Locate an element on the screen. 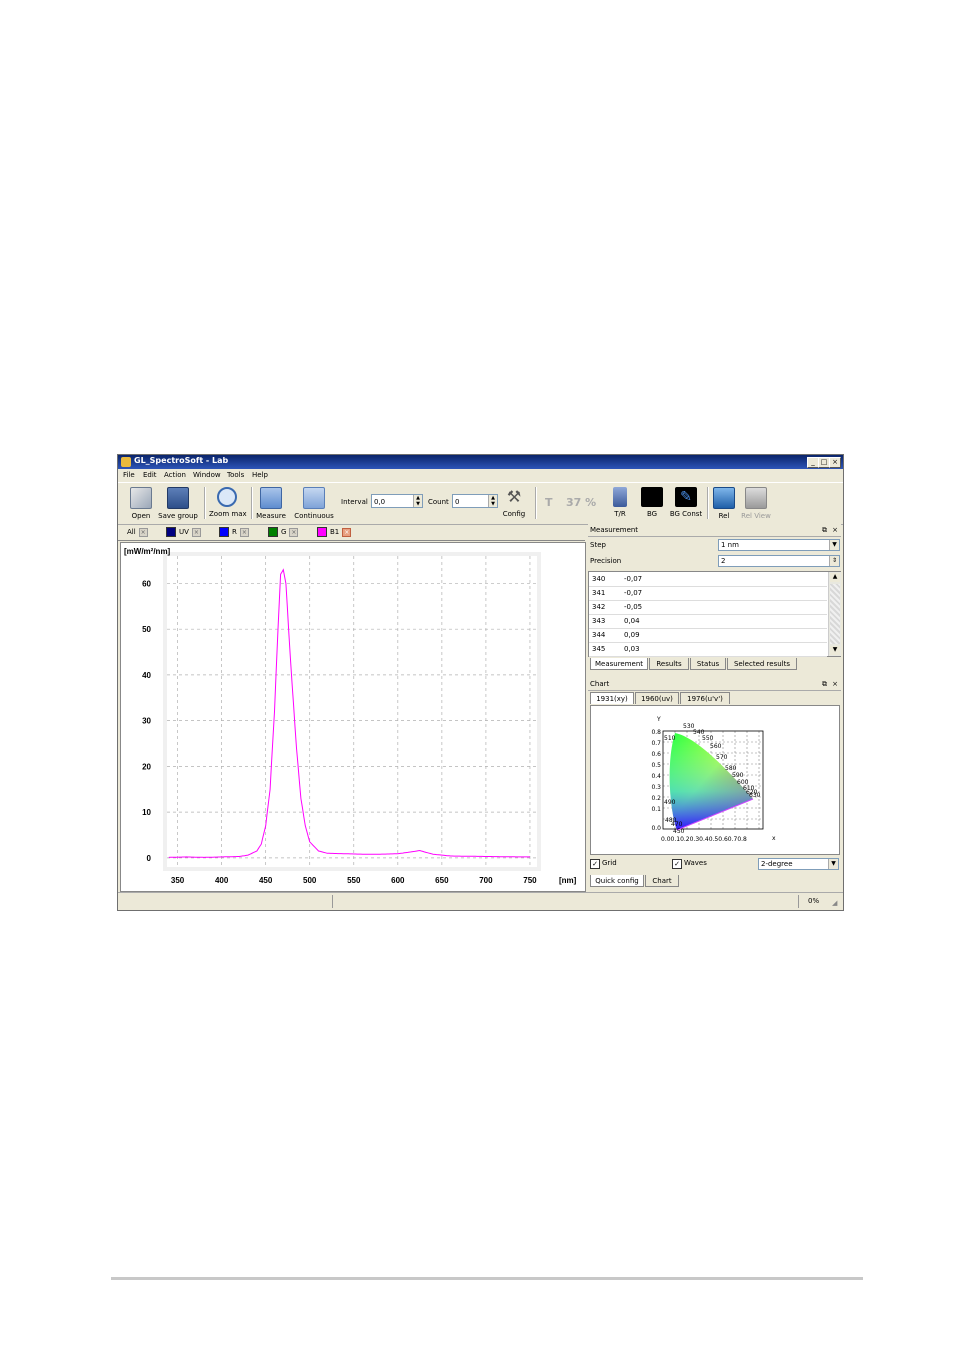  vertical-scrollbar: ▲ ▼ is located at coordinates (834, 614).